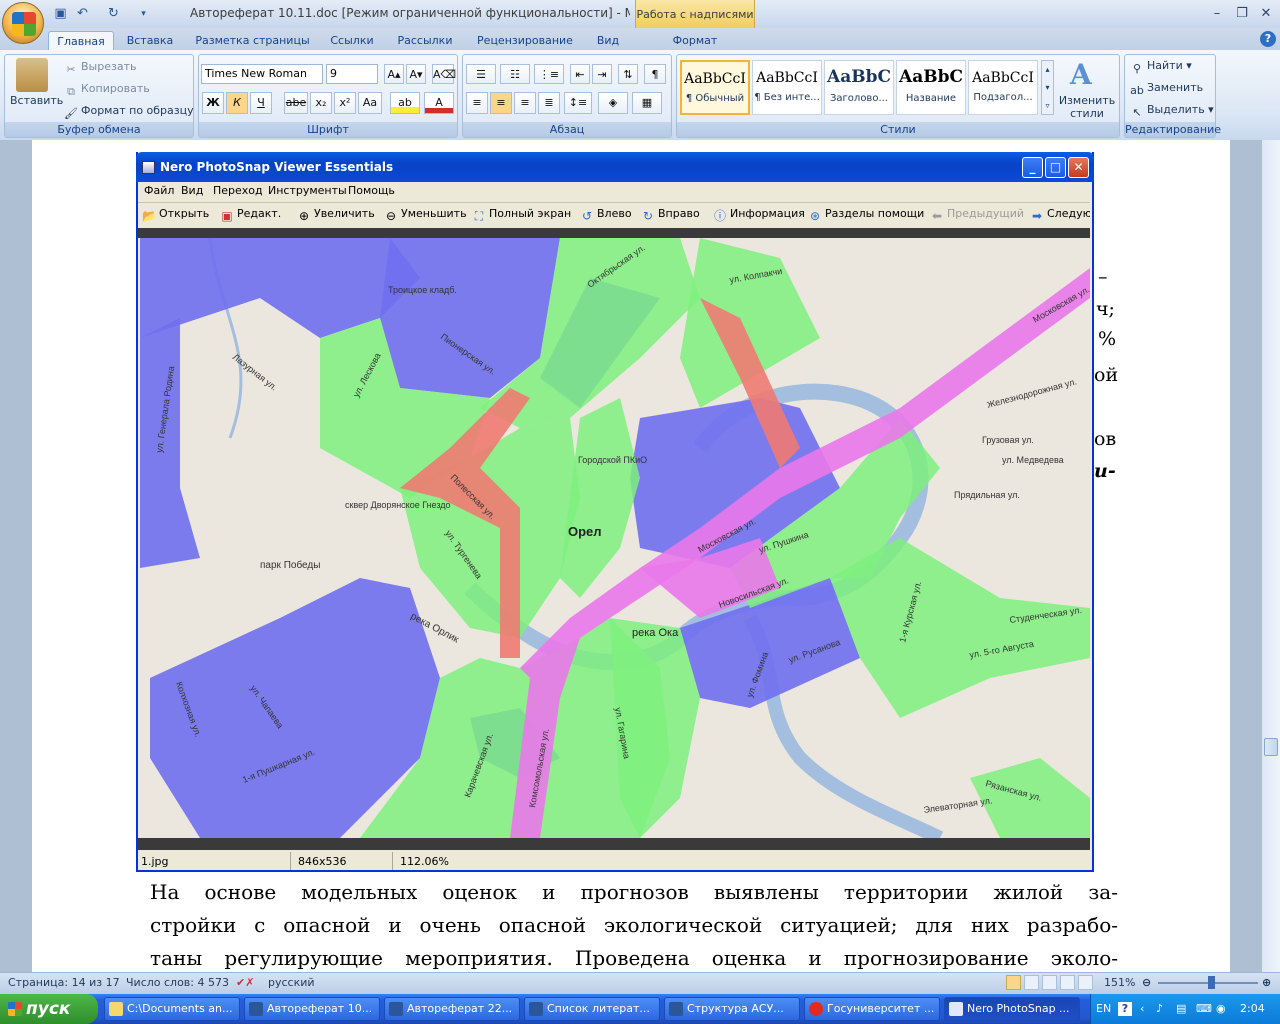  Describe the element at coordinates (321, 103) in the screenshot. I see `subscript-button: x₂` at that location.